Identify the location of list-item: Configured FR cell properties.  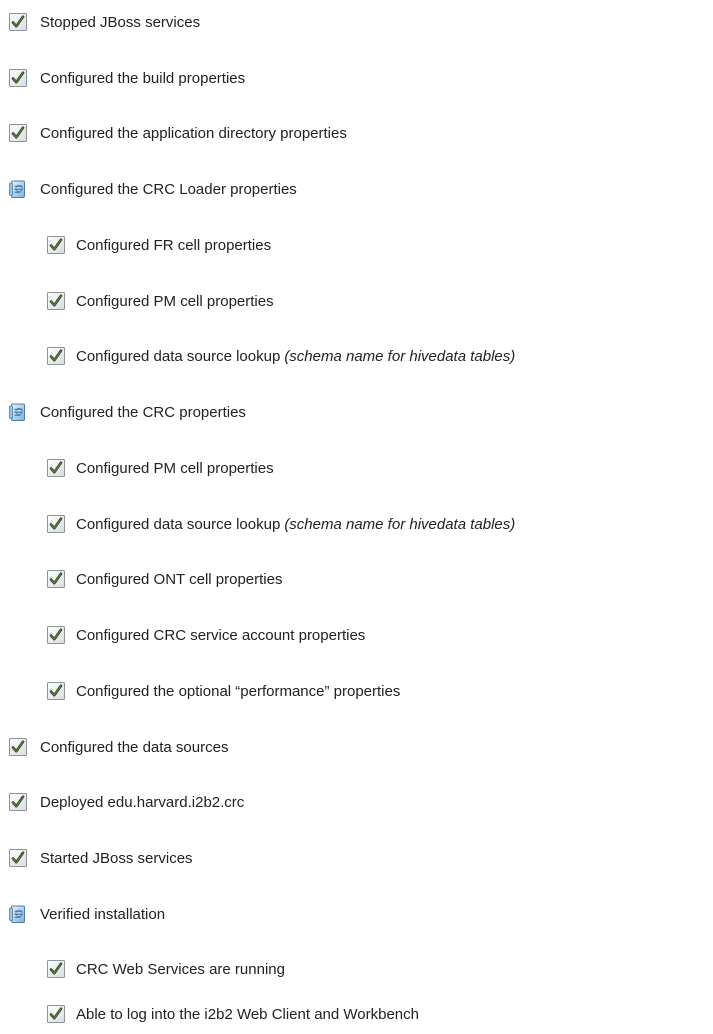
(158, 245).